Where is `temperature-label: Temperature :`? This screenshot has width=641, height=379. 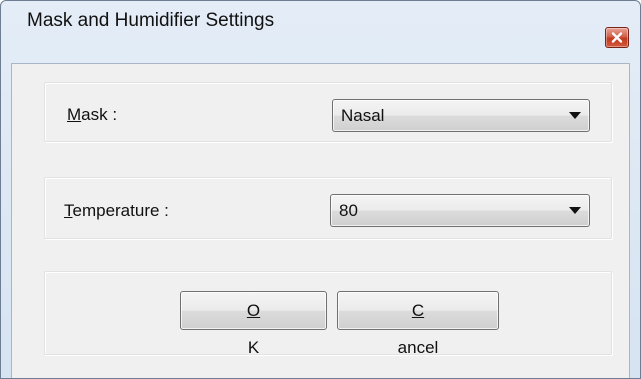
temperature-label: Temperature : is located at coordinates (116, 211).